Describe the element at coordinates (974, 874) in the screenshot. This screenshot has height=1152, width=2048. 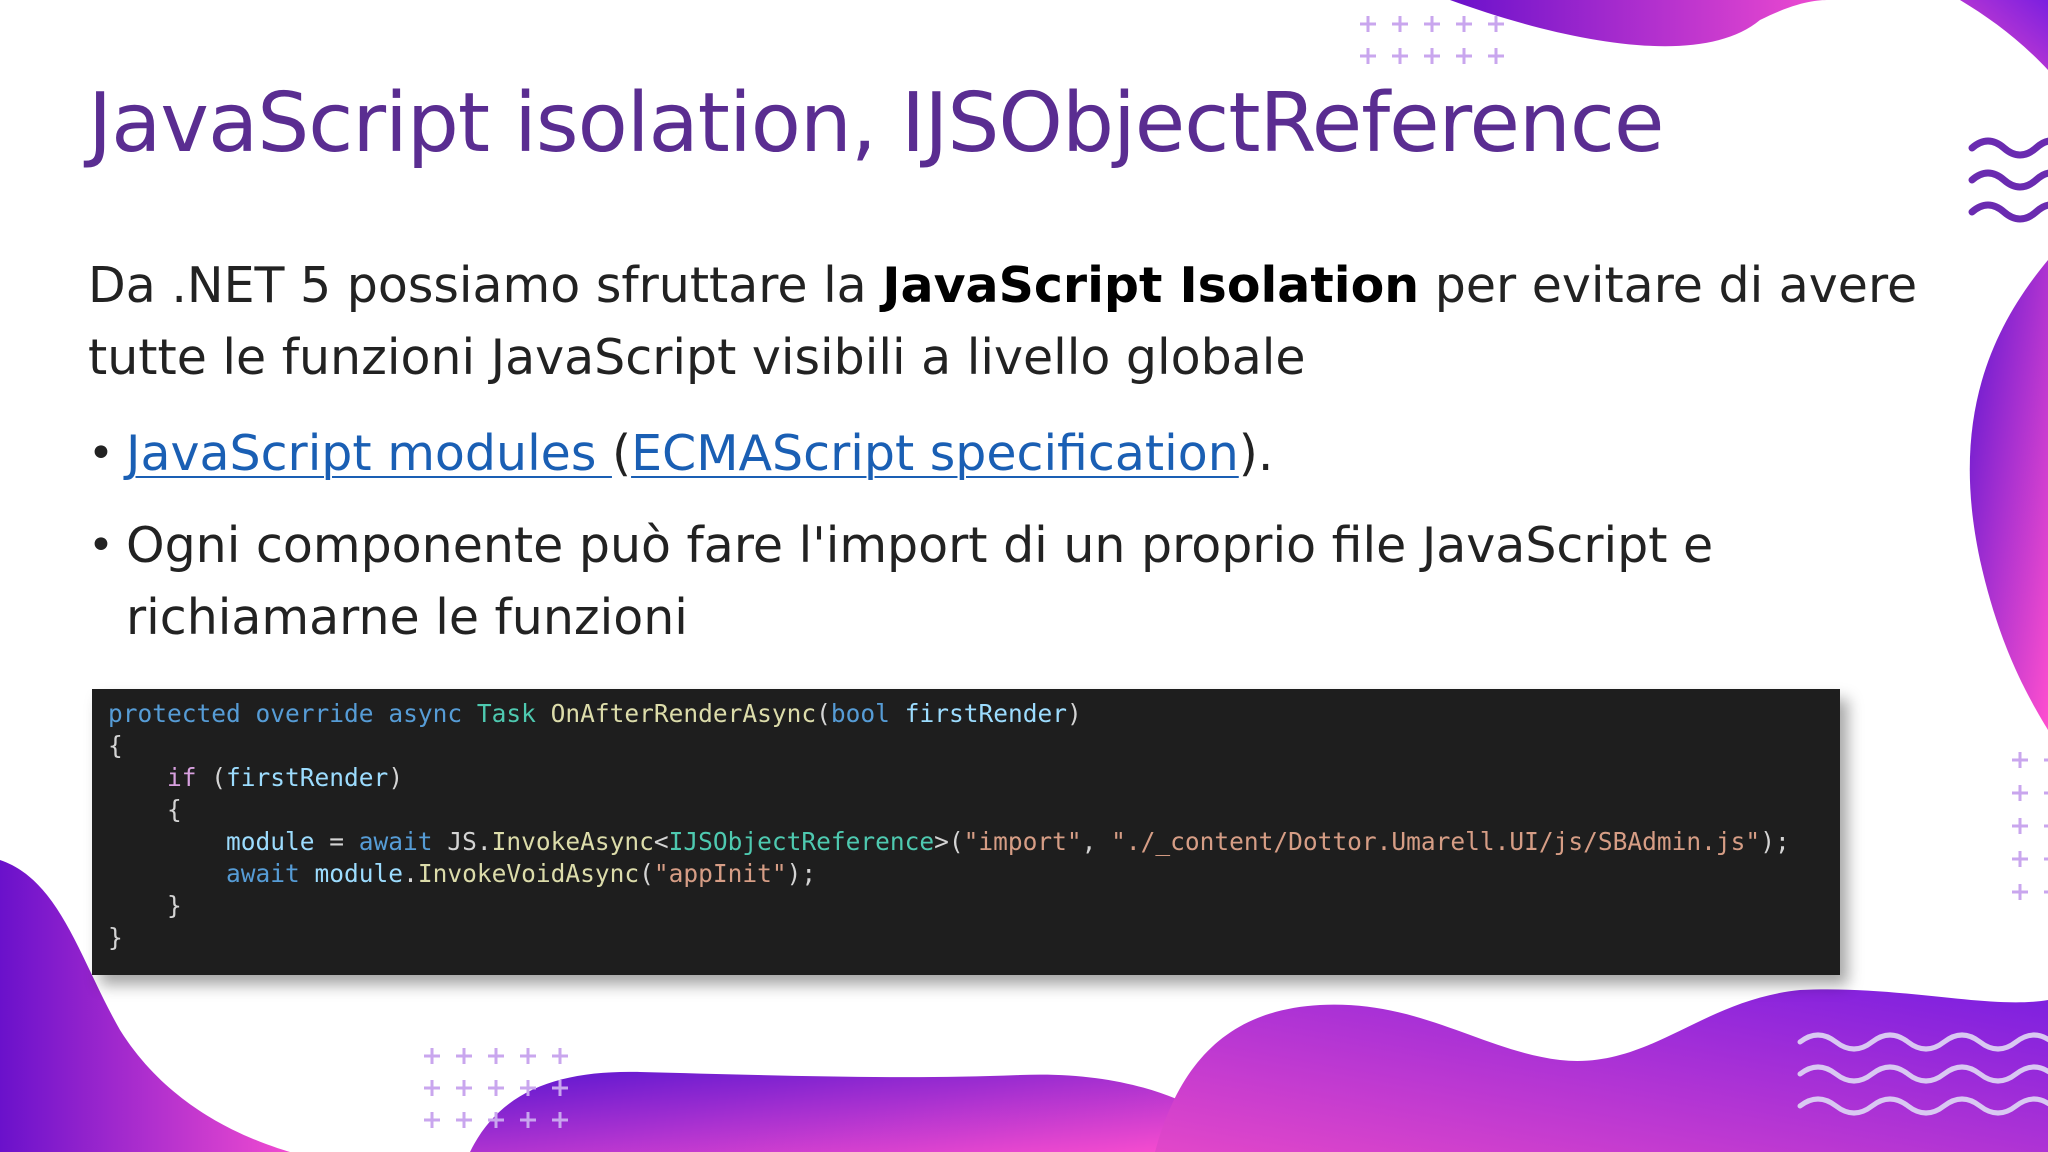
I see `code-line: await module.InvokeVoidAsync("appInit");` at that location.